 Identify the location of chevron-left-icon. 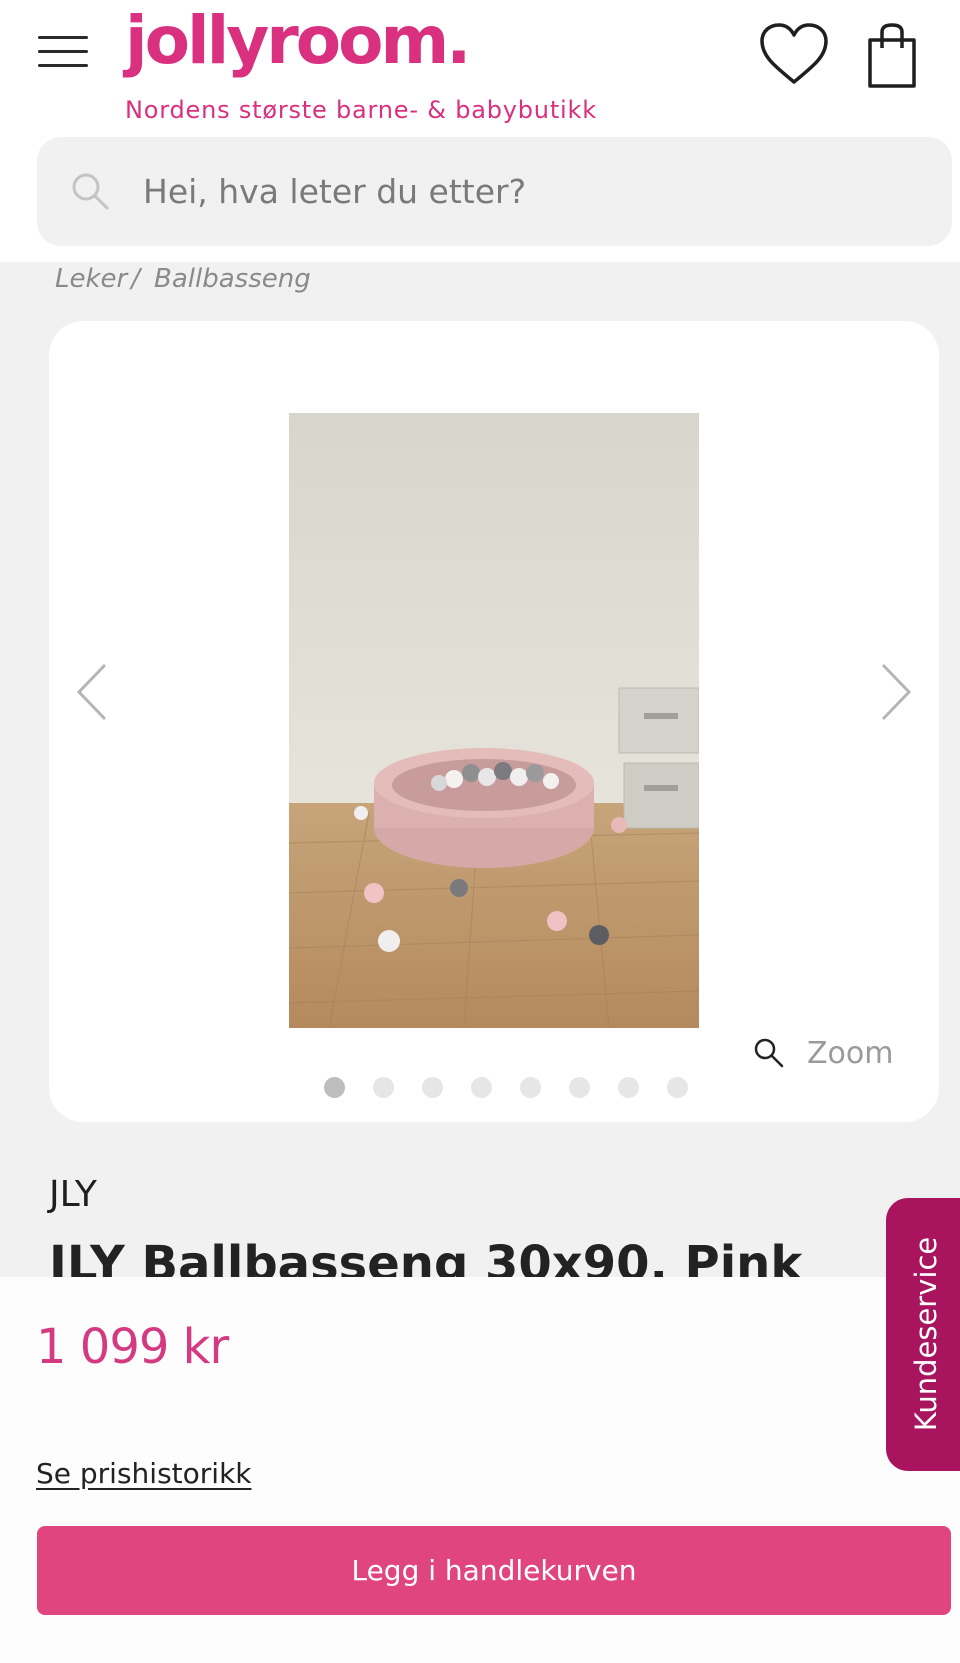
(91, 692).